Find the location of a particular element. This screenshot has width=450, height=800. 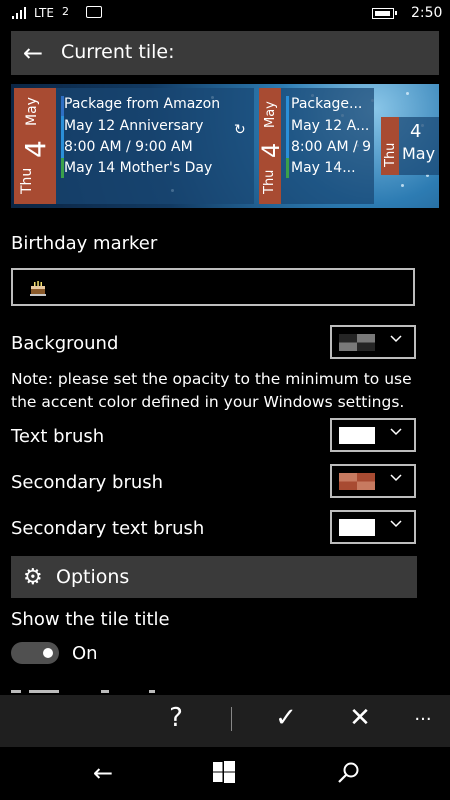

toggle-knob is located at coordinates (48, 653).